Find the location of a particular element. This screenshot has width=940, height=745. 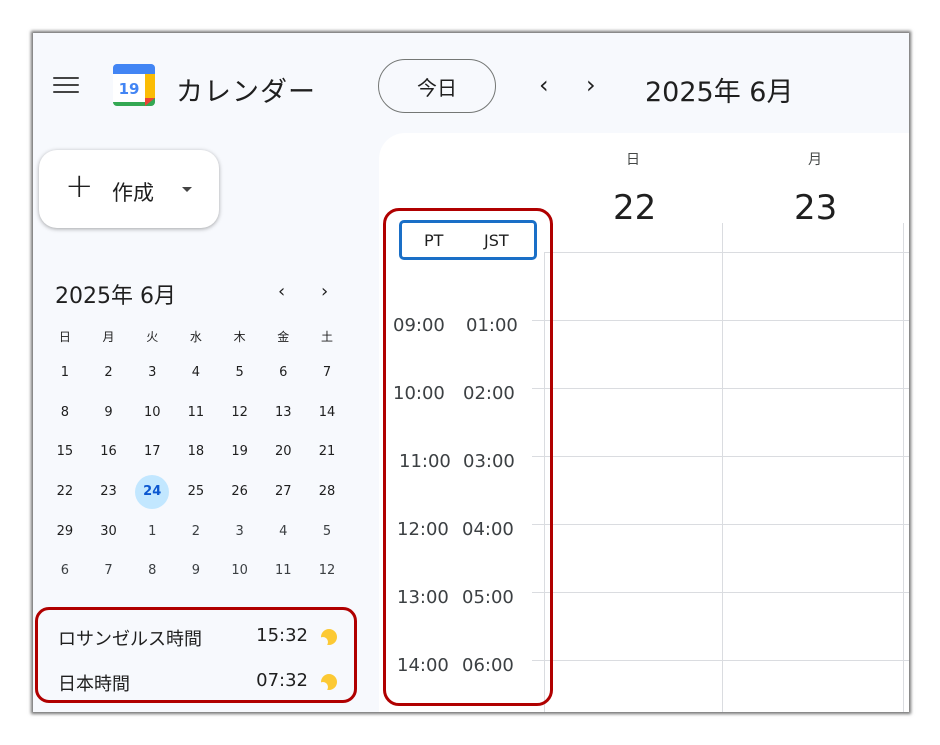

weekday-label: 金 is located at coordinates (283, 337).